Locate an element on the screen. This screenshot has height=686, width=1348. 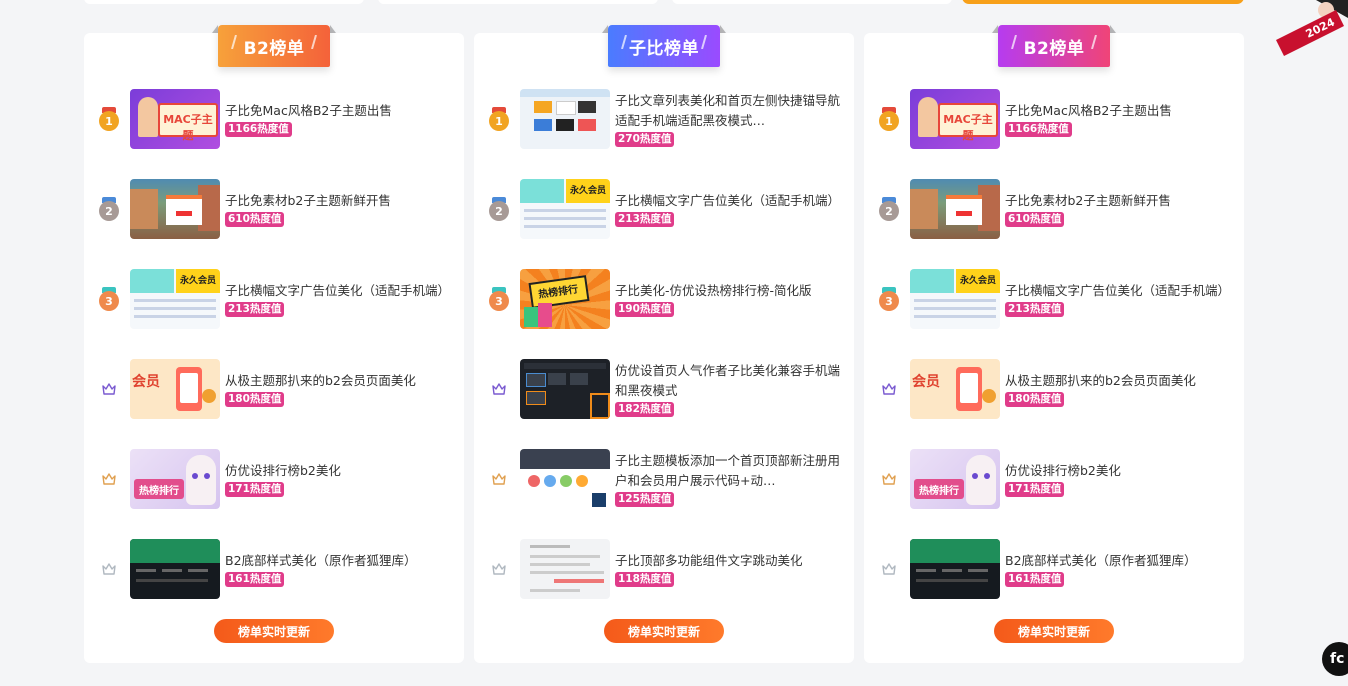
corner-2024-badge: 2024 is located at coordinates (1312, 28).